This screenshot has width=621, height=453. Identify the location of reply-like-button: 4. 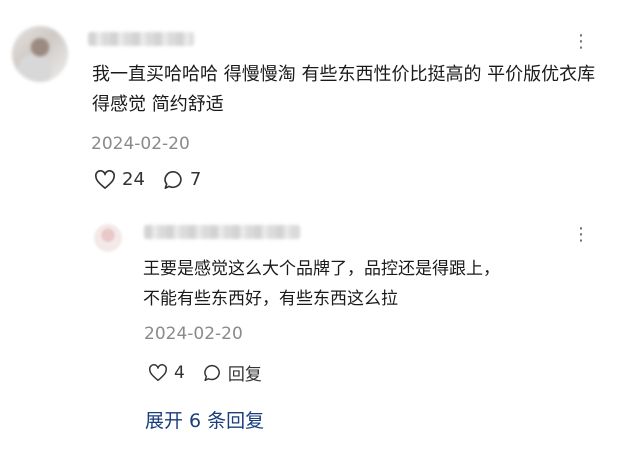
(166, 373).